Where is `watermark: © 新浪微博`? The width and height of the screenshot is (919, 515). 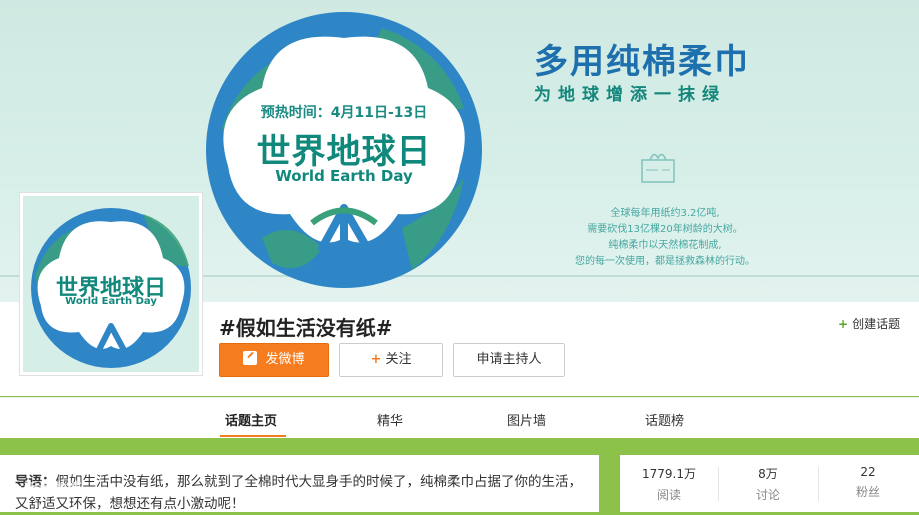
watermark: © 新浪微博 is located at coordinates (43, 489).